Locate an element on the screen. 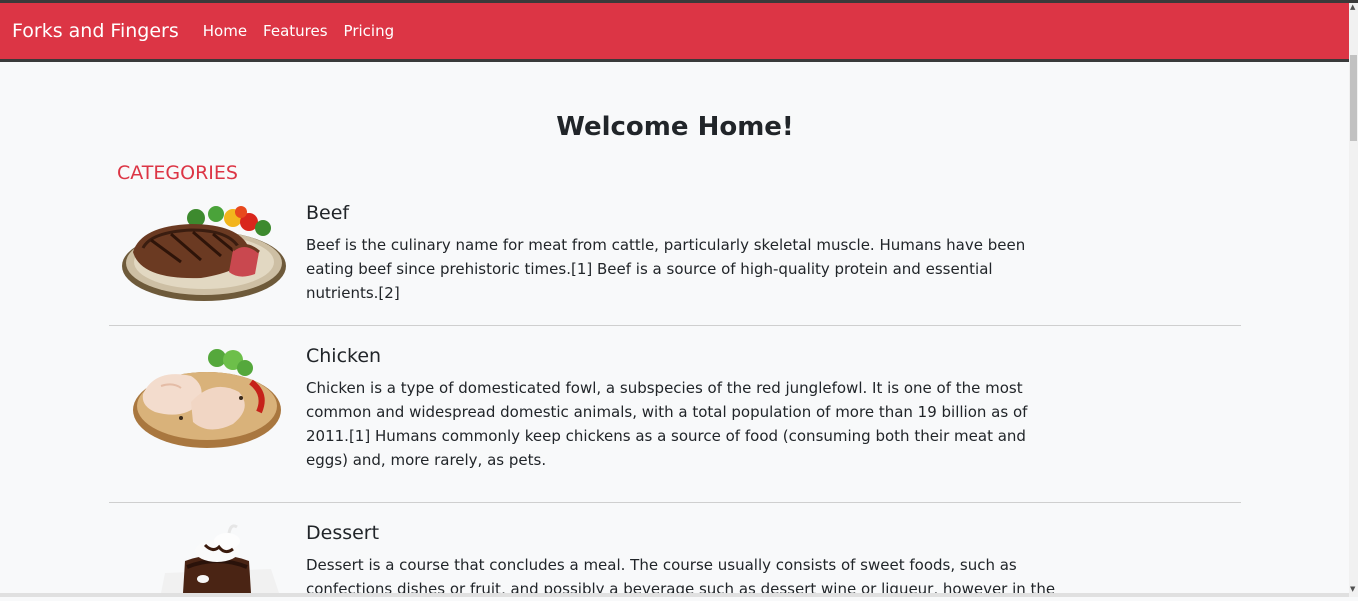 The height and width of the screenshot is (601, 1358). navbar-bottom-border is located at coordinates (674, 60).